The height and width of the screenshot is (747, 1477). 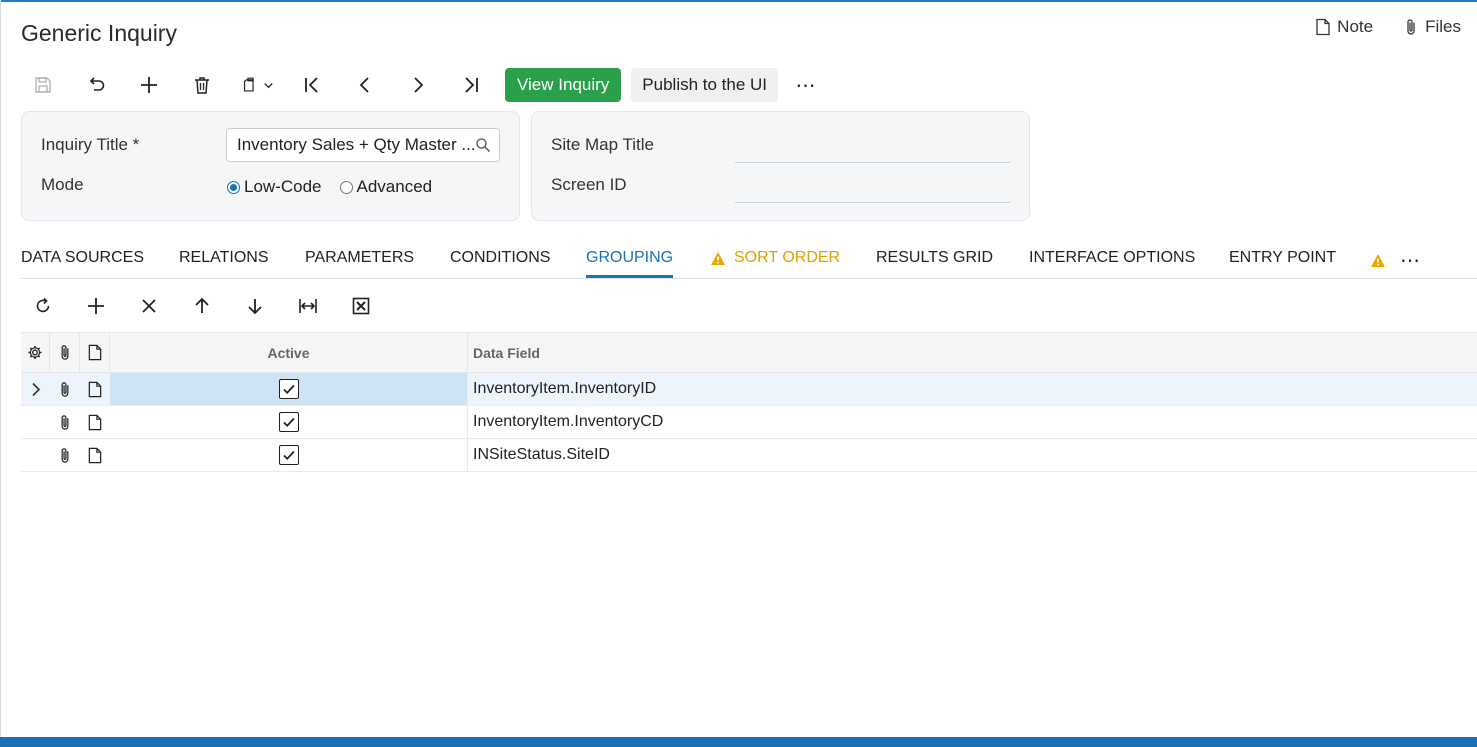 I want to click on tab-label: SORT ORDER, so click(x=787, y=257).